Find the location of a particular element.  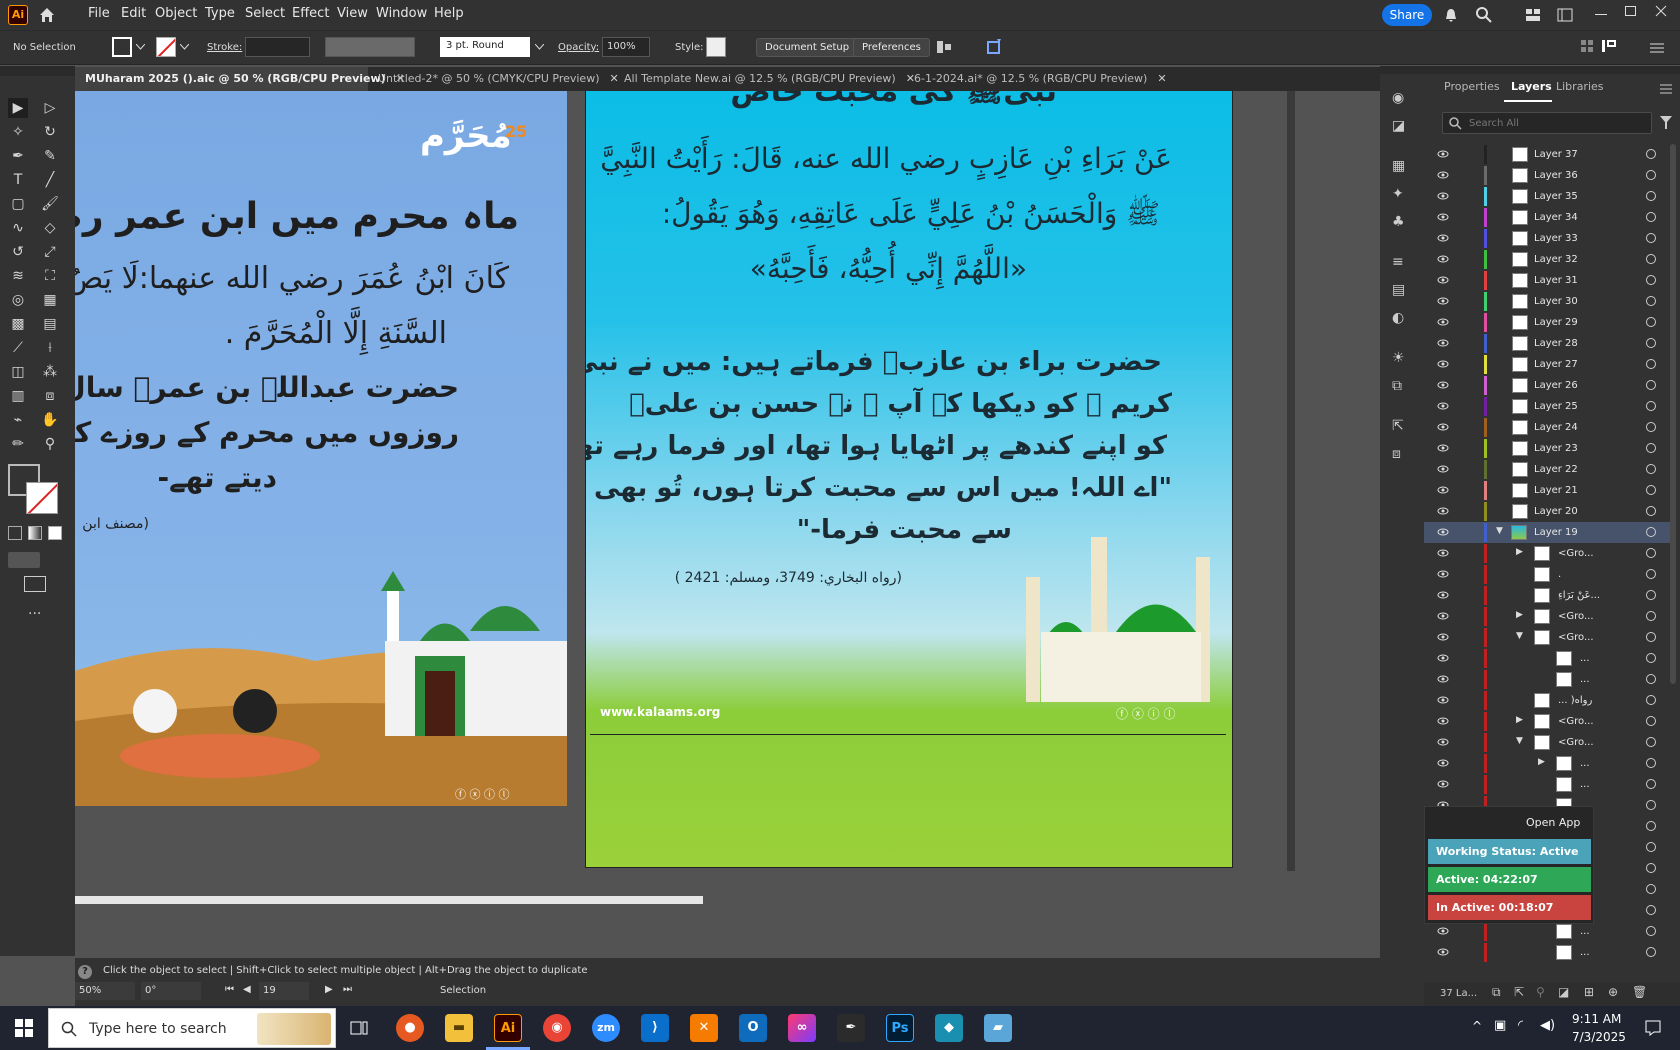

tray-monitor-icon: ▣ is located at coordinates (1500, 1025).